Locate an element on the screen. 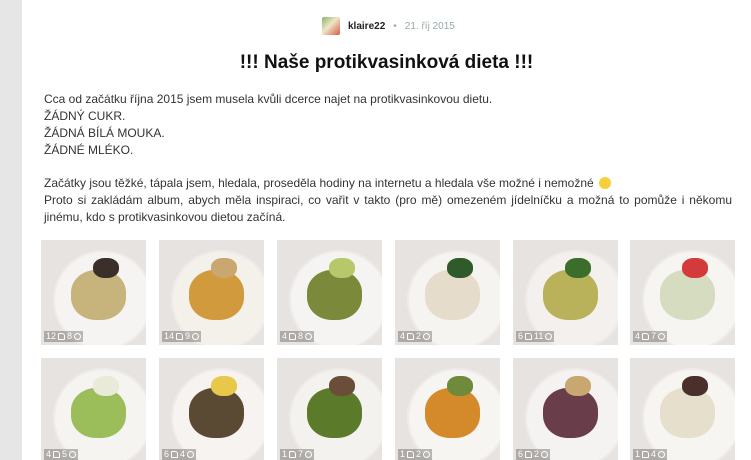  photo-stats: 12 is located at coordinates (415, 454).